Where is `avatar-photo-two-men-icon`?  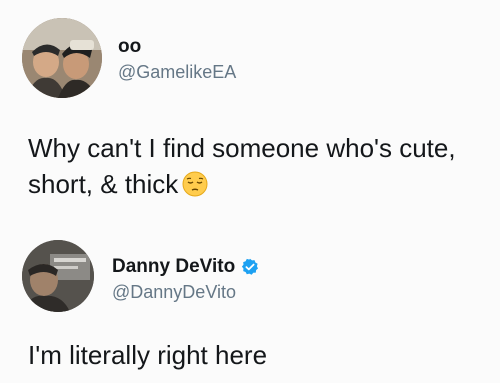 avatar-photo-two-men-icon is located at coordinates (62, 58).